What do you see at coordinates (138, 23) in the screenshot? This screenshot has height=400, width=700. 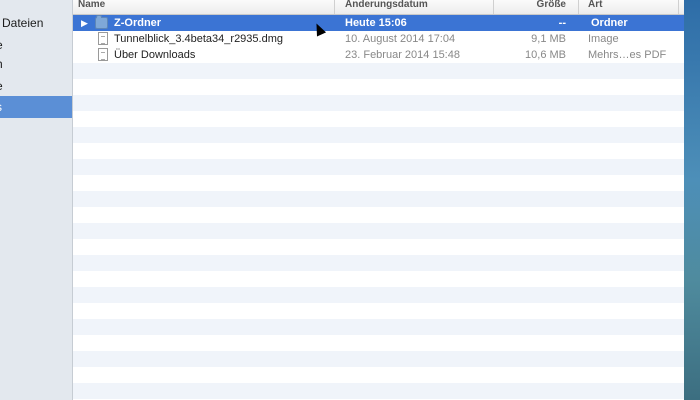 I see `file-name: Z-Ordner` at bounding box center [138, 23].